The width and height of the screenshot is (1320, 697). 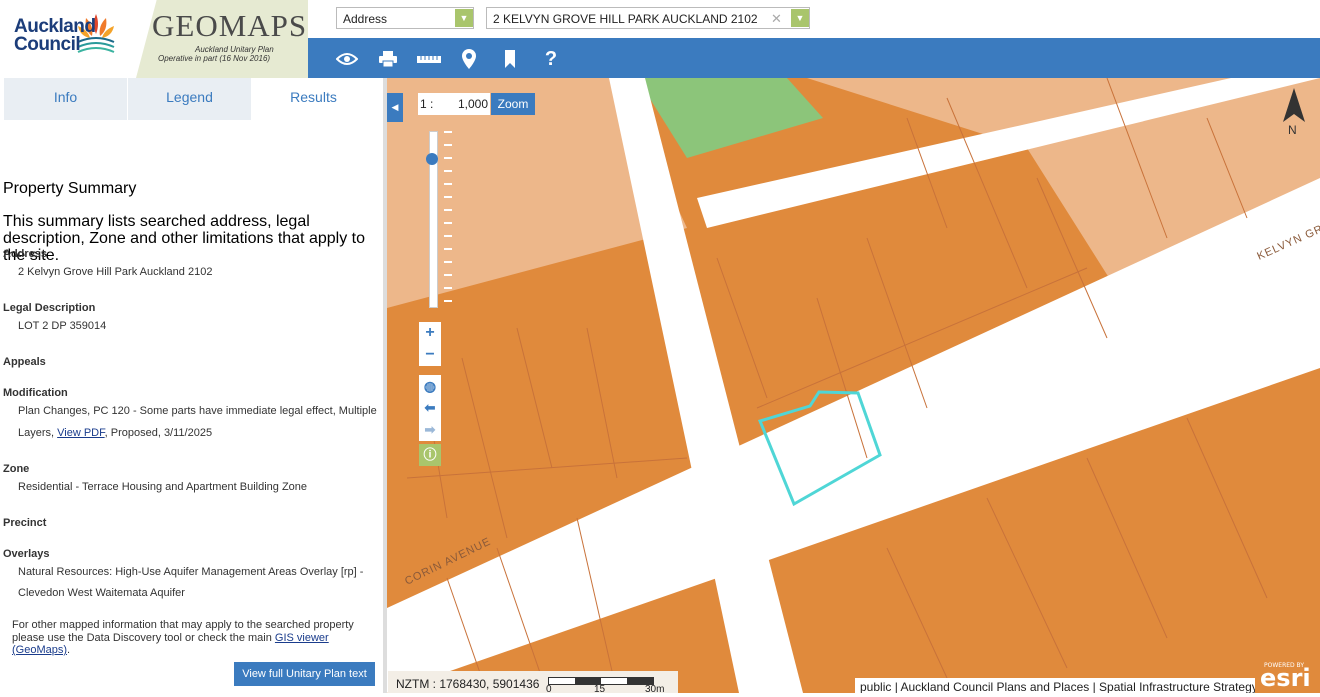 What do you see at coordinates (365, 19) in the screenshot?
I see `search-type-value: Address` at bounding box center [365, 19].